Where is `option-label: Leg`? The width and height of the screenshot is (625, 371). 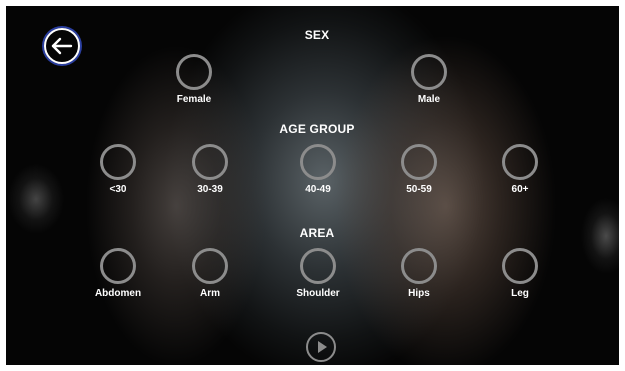 option-label: Leg is located at coordinates (520, 293).